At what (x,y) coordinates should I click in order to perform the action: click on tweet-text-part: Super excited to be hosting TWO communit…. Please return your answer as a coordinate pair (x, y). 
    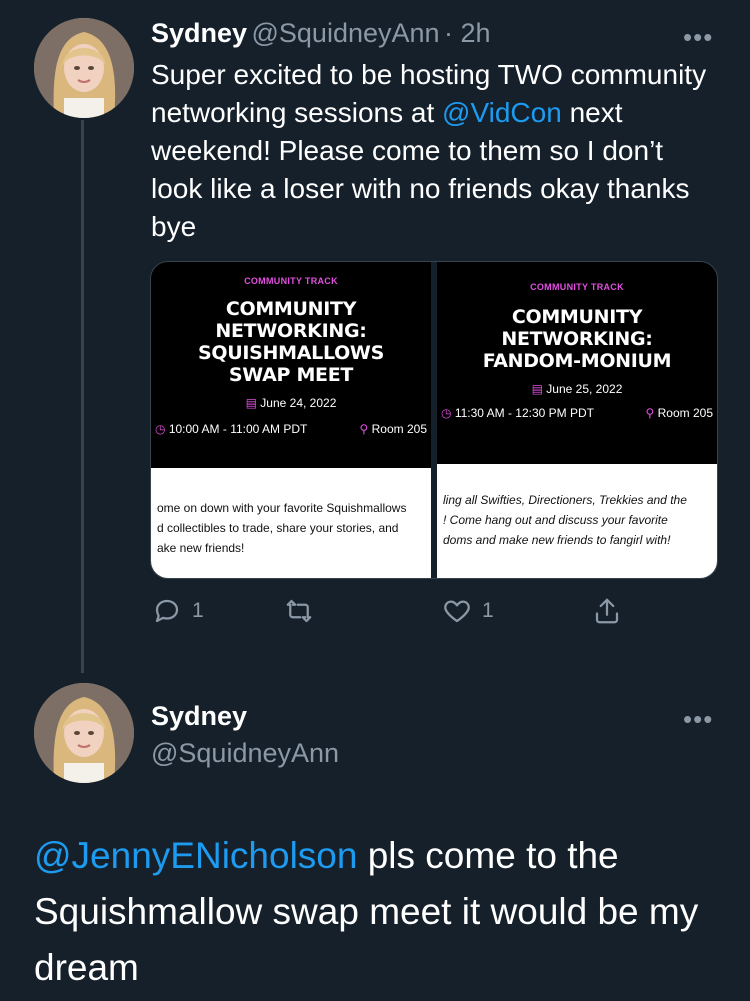
    Looking at the image, I should click on (429, 93).